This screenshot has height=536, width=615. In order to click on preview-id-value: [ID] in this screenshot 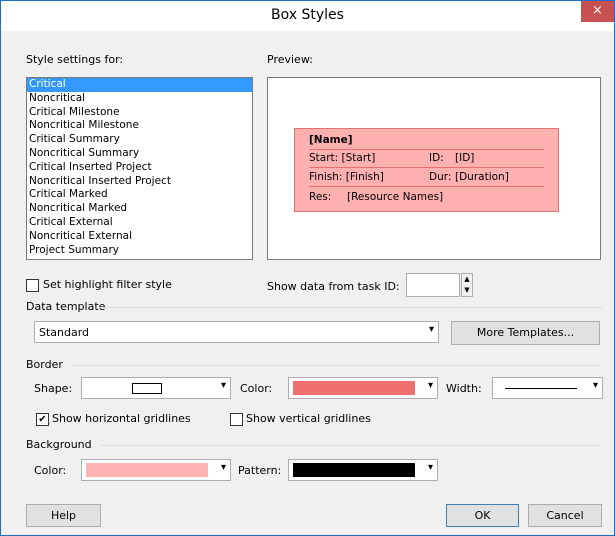, I will do `click(465, 158)`.